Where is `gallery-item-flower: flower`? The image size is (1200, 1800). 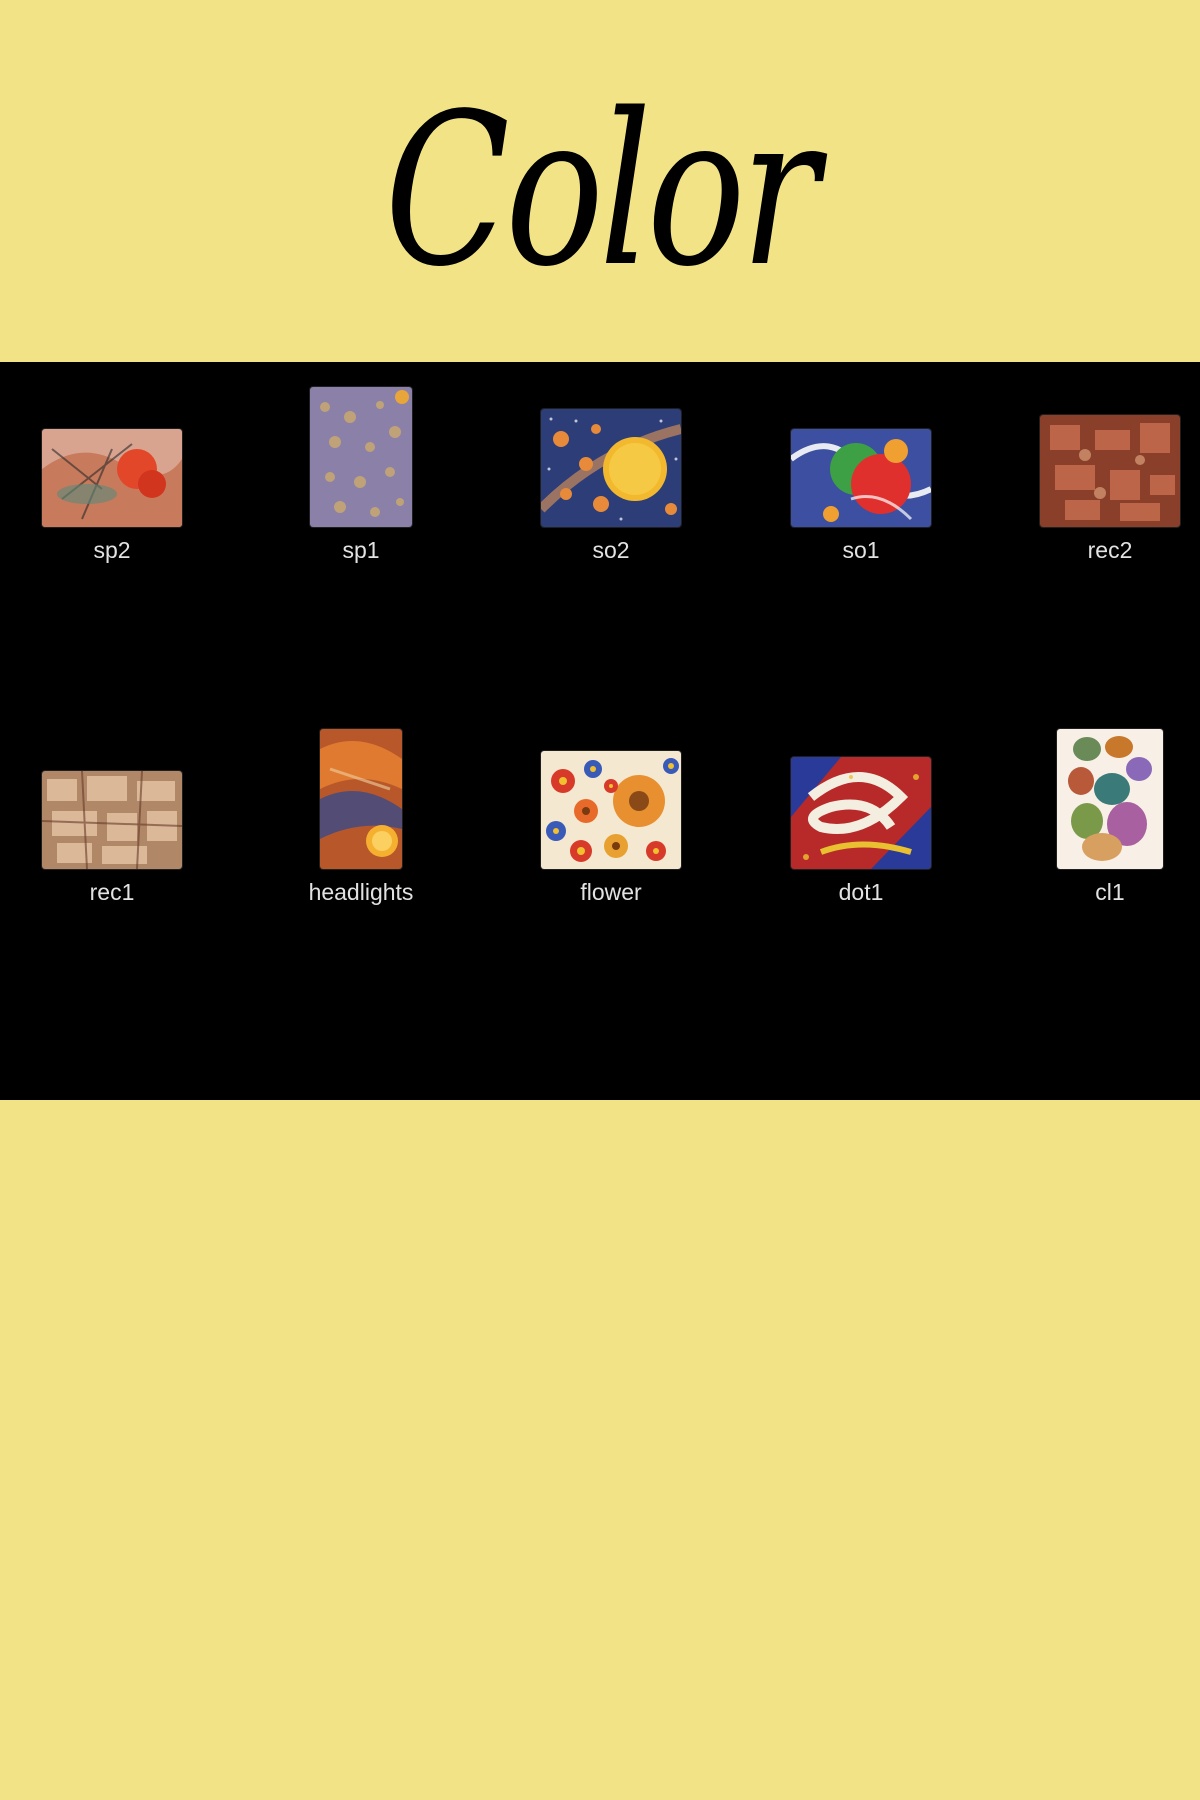
gallery-item-flower: flower is located at coordinates (611, 804).